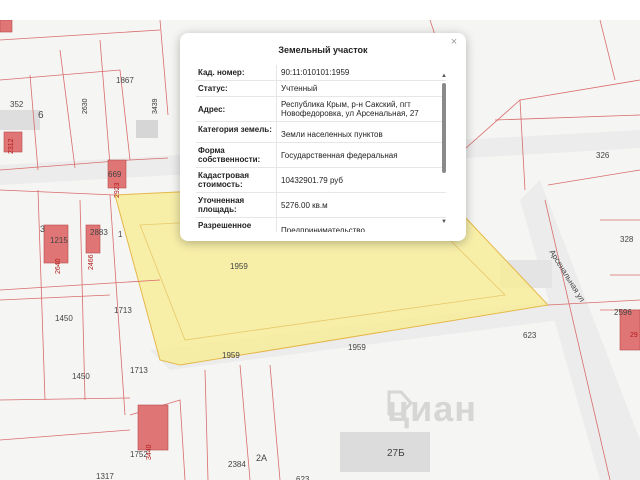 This screenshot has height=480, width=640. What do you see at coordinates (117, 190) in the screenshot?
I see `building-label: 2923` at bounding box center [117, 190].